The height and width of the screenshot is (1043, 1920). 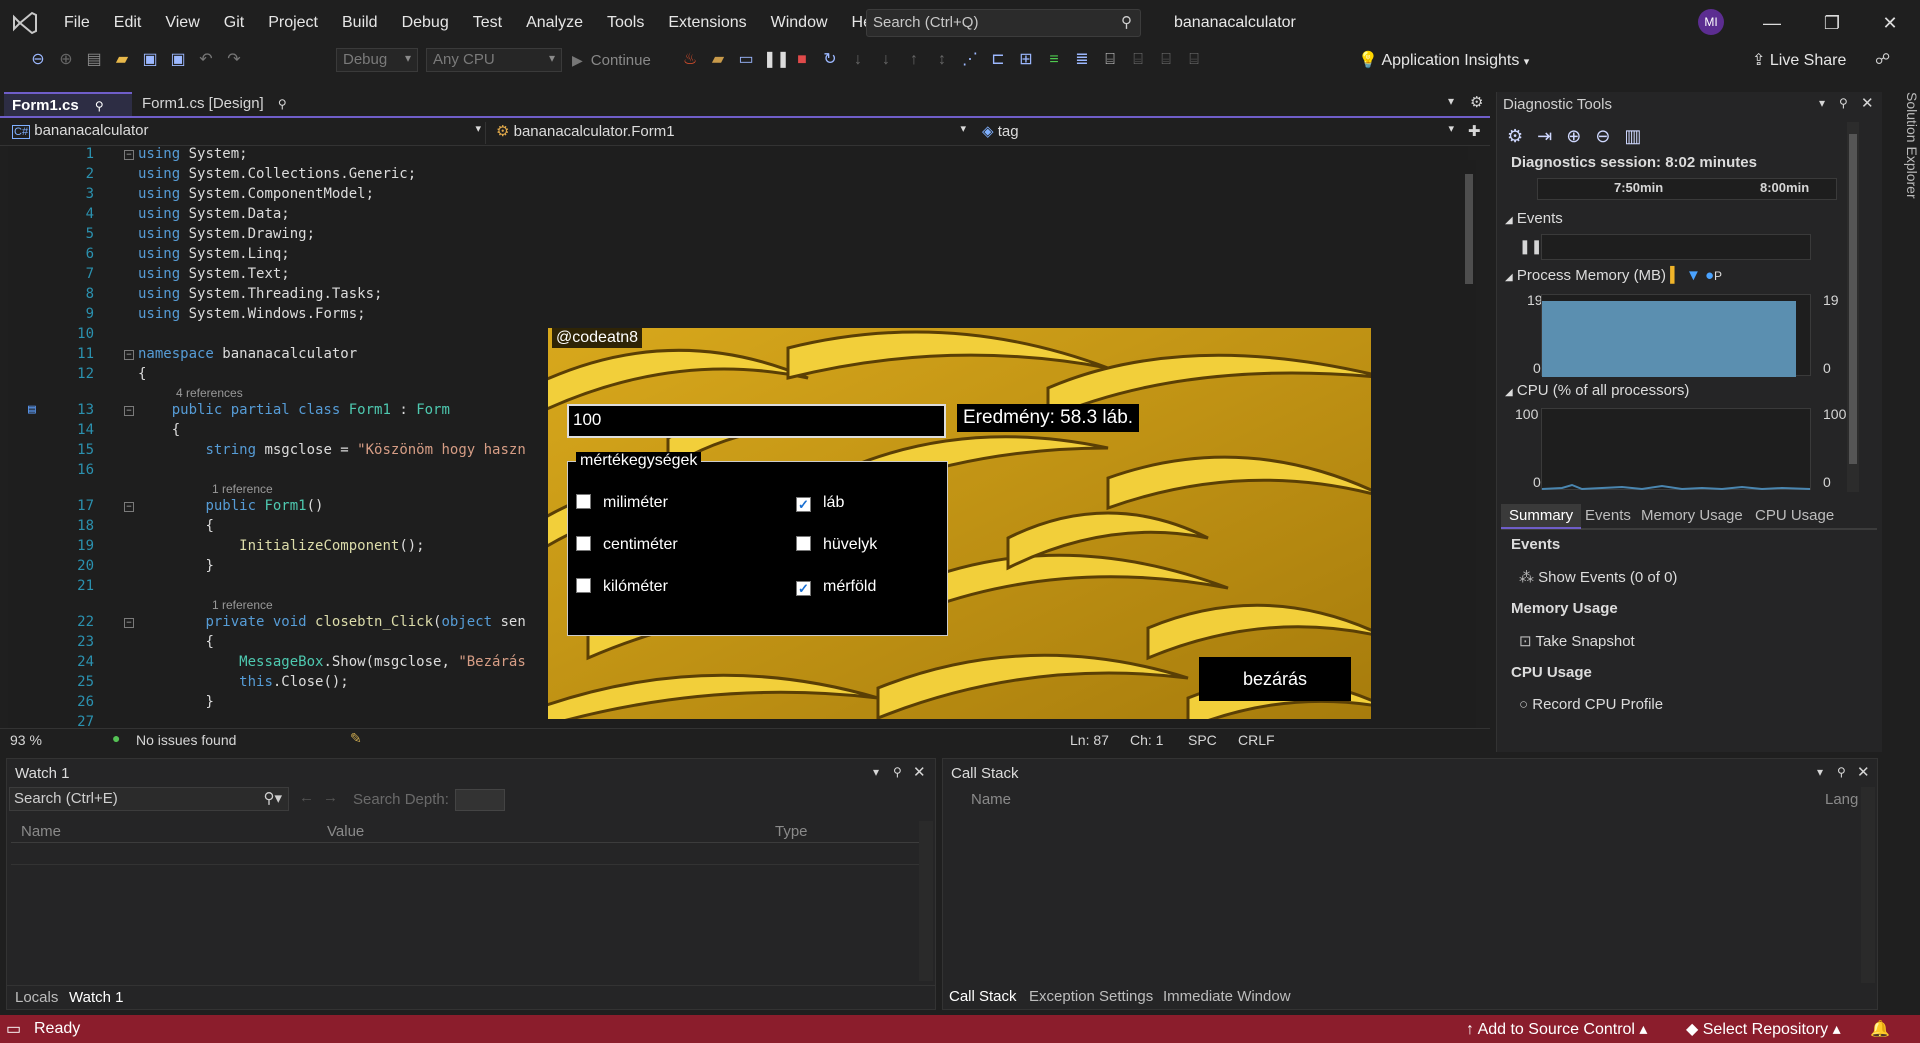 I want to click on tab-immediate-window: Immediate Window, so click(x=1227, y=996).